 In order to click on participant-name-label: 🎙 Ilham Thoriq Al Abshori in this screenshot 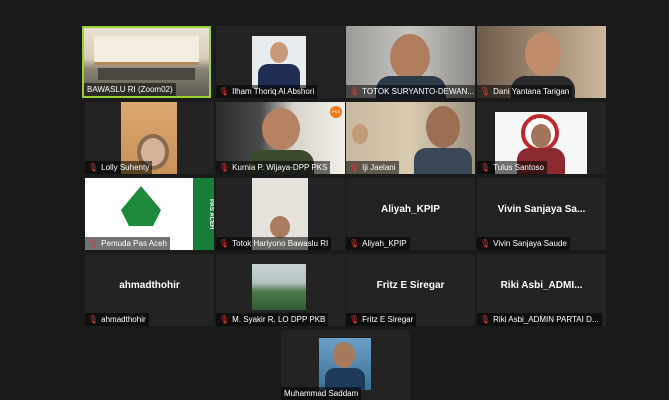, I will do `click(267, 91)`.